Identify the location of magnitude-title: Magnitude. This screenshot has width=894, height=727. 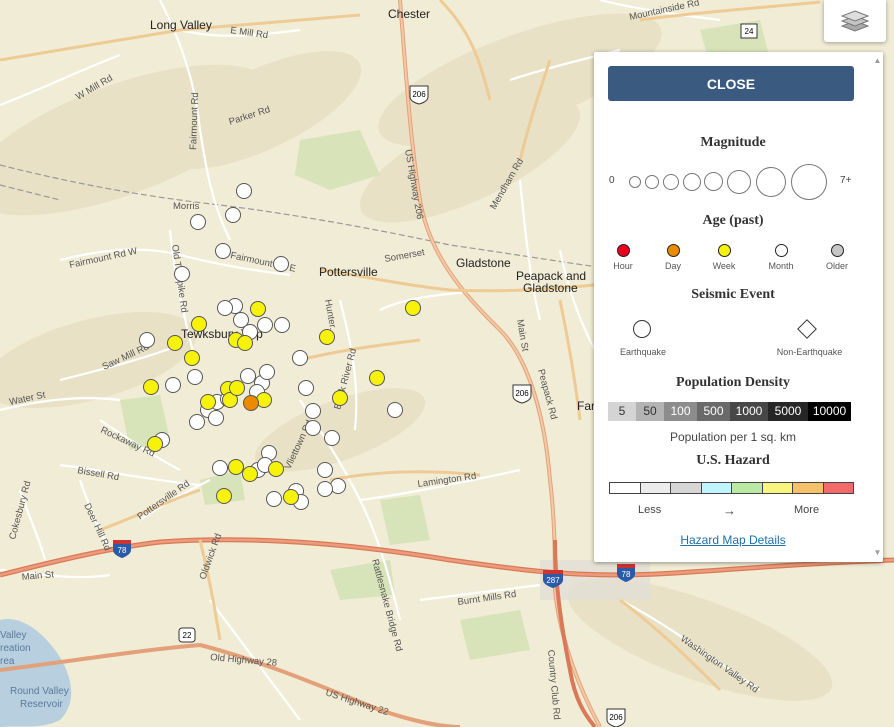
(733, 142).